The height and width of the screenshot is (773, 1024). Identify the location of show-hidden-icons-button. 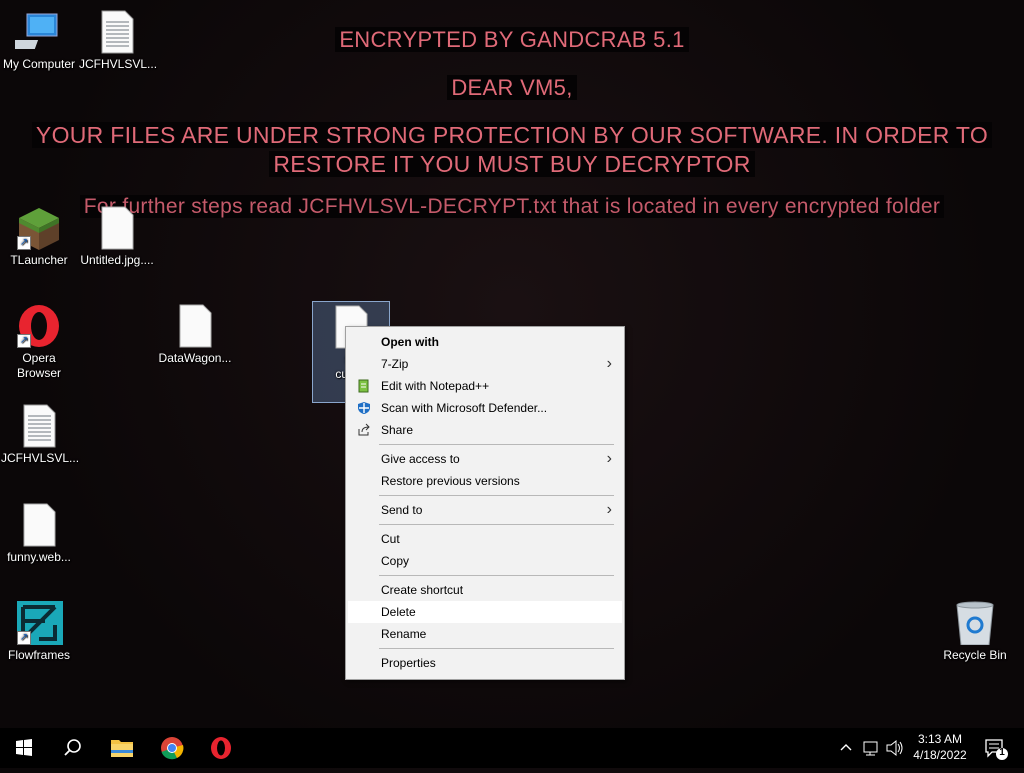
(846, 748).